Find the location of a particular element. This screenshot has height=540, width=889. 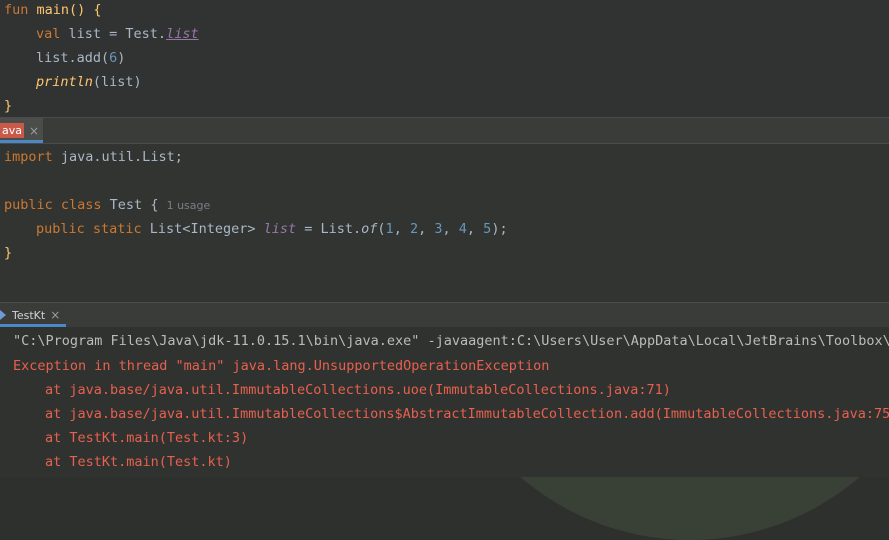

code-line-4: println(list) is located at coordinates (89, 82).